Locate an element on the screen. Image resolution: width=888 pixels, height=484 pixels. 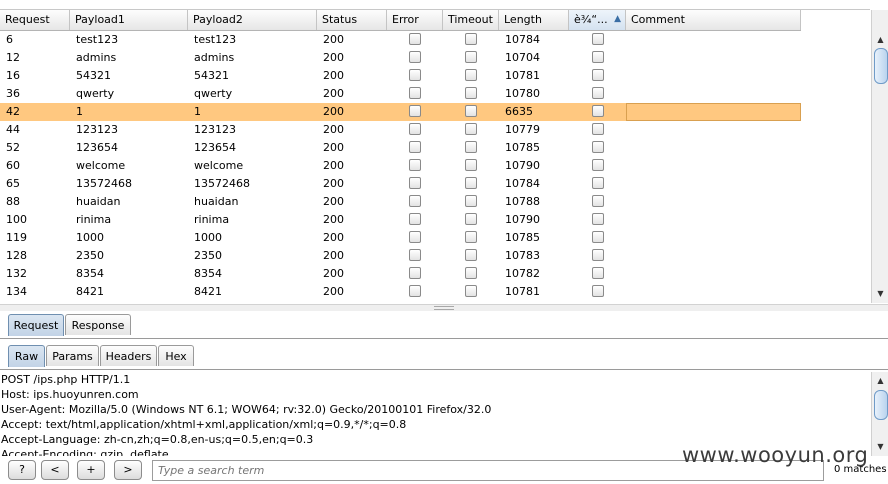
column-header-payload1: Payload1 is located at coordinates (129, 20).